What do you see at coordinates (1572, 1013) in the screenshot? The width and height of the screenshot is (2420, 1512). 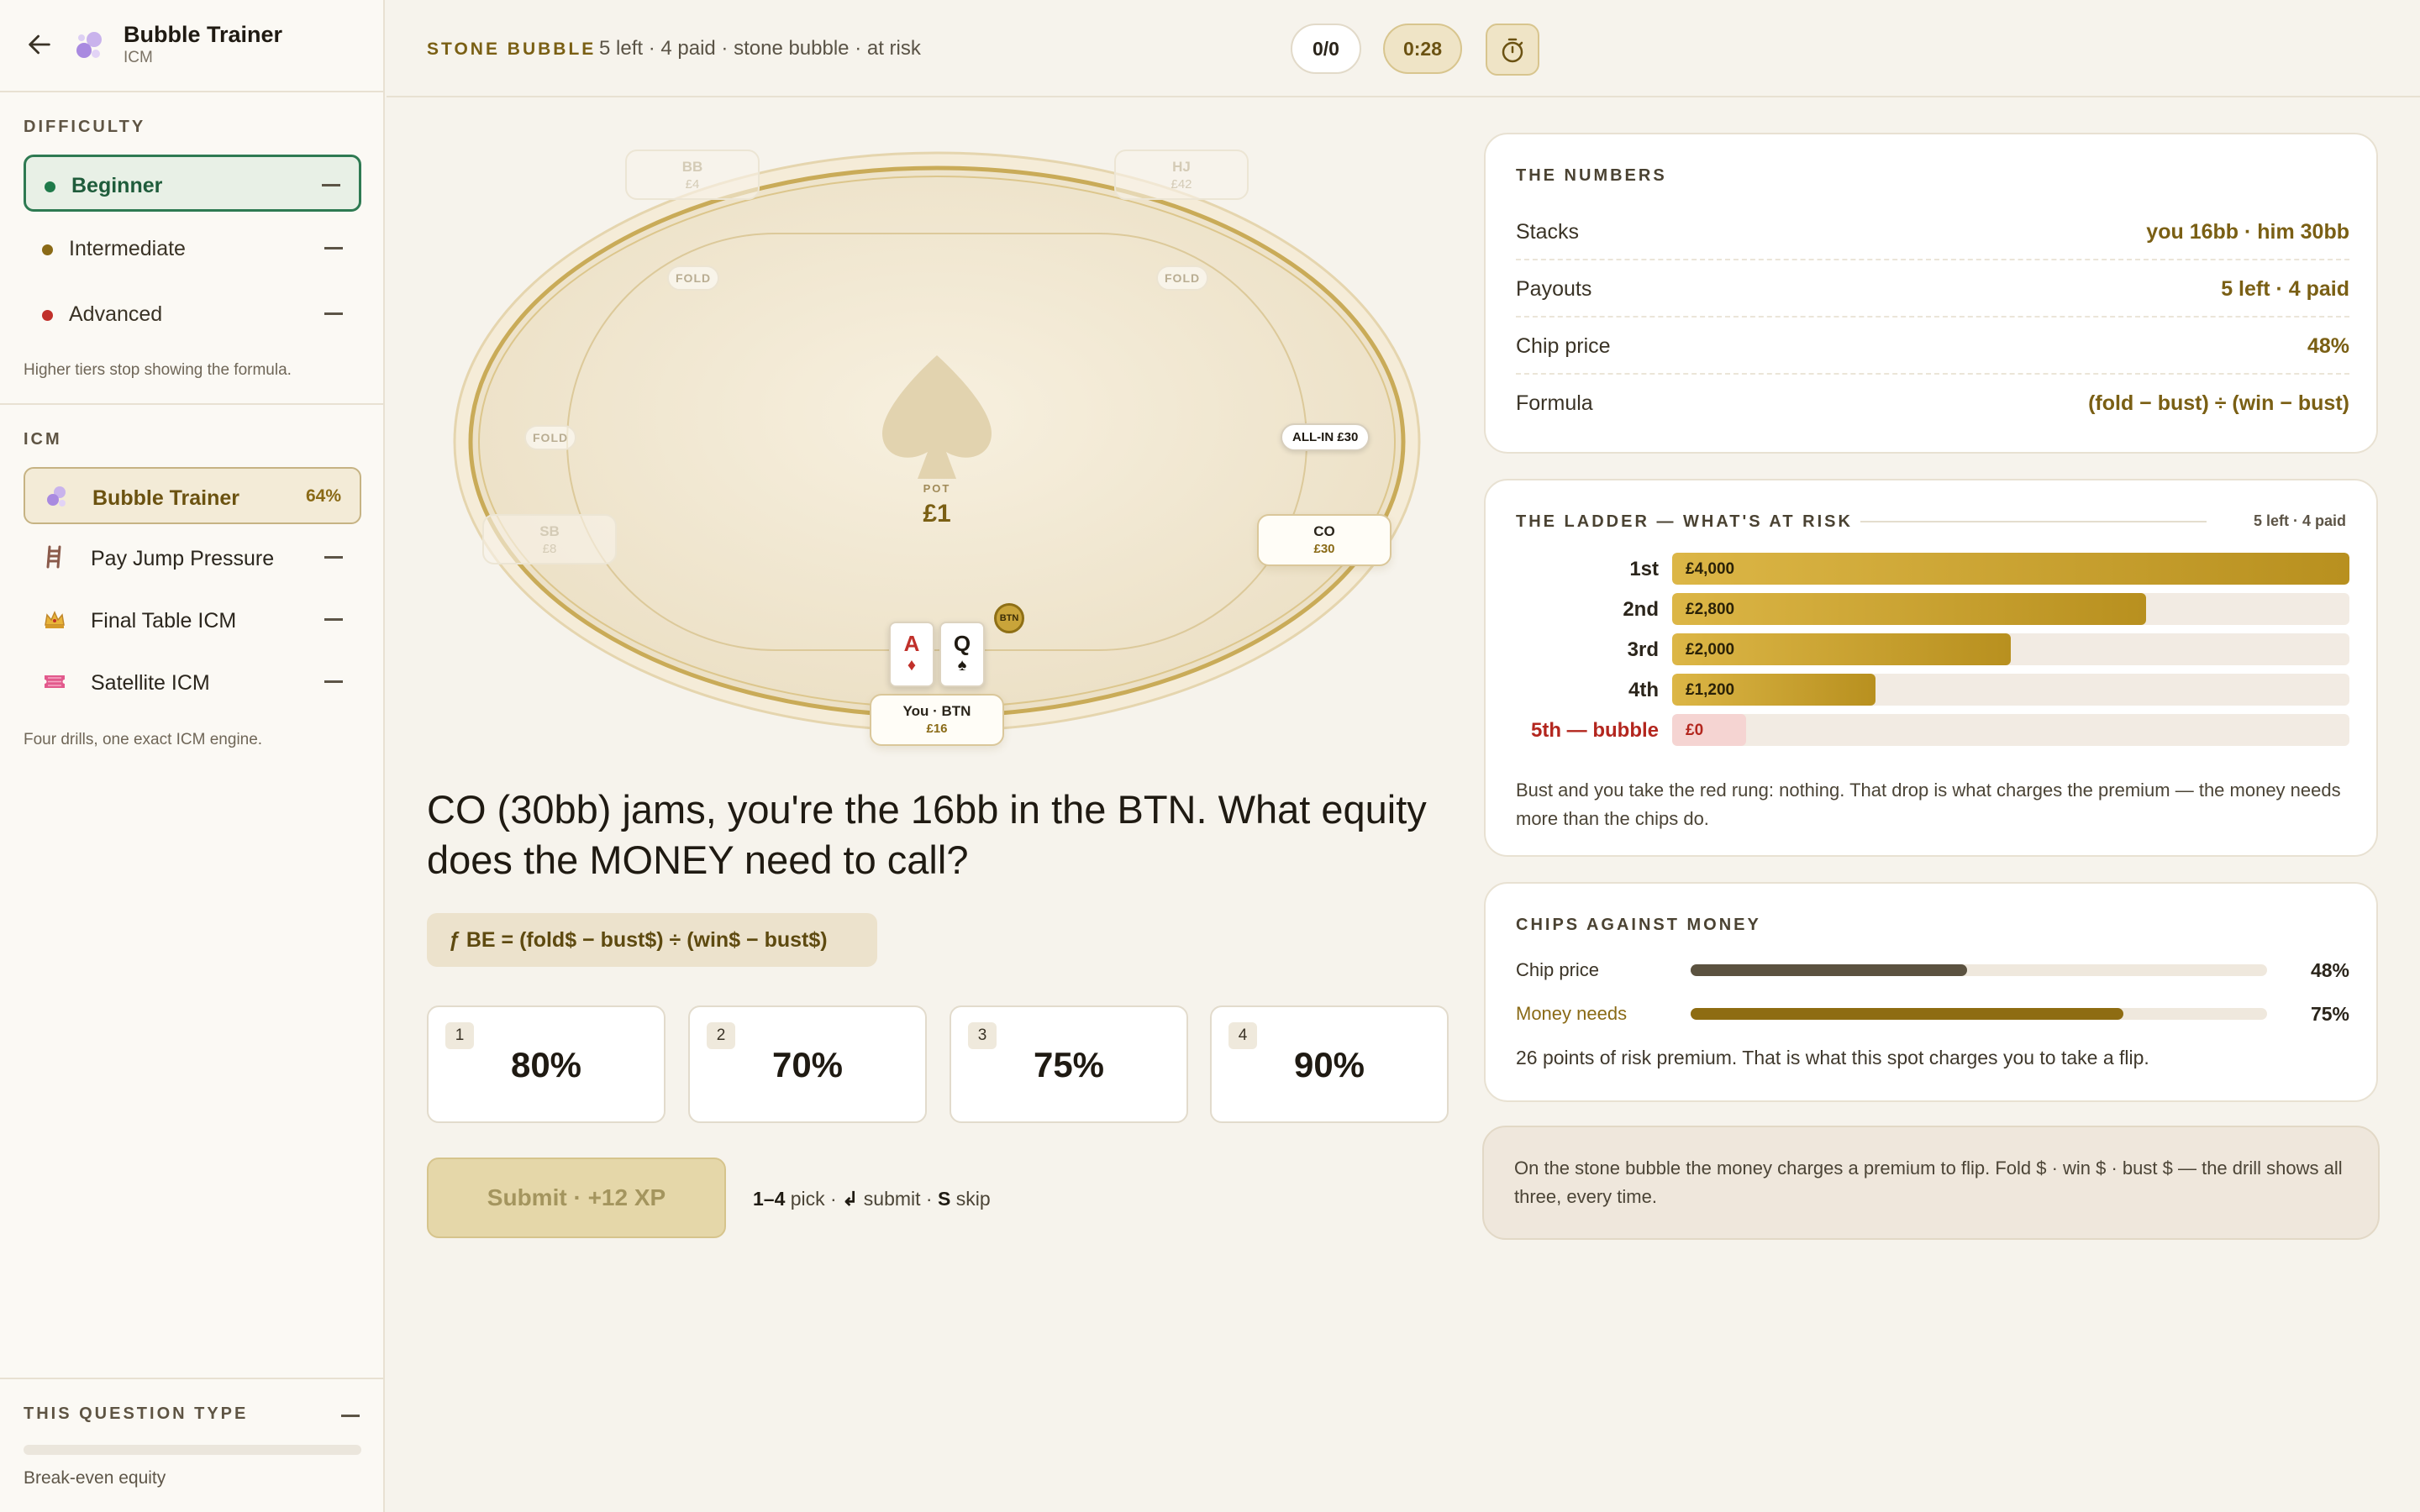 I see `row-label: Money needs` at bounding box center [1572, 1013].